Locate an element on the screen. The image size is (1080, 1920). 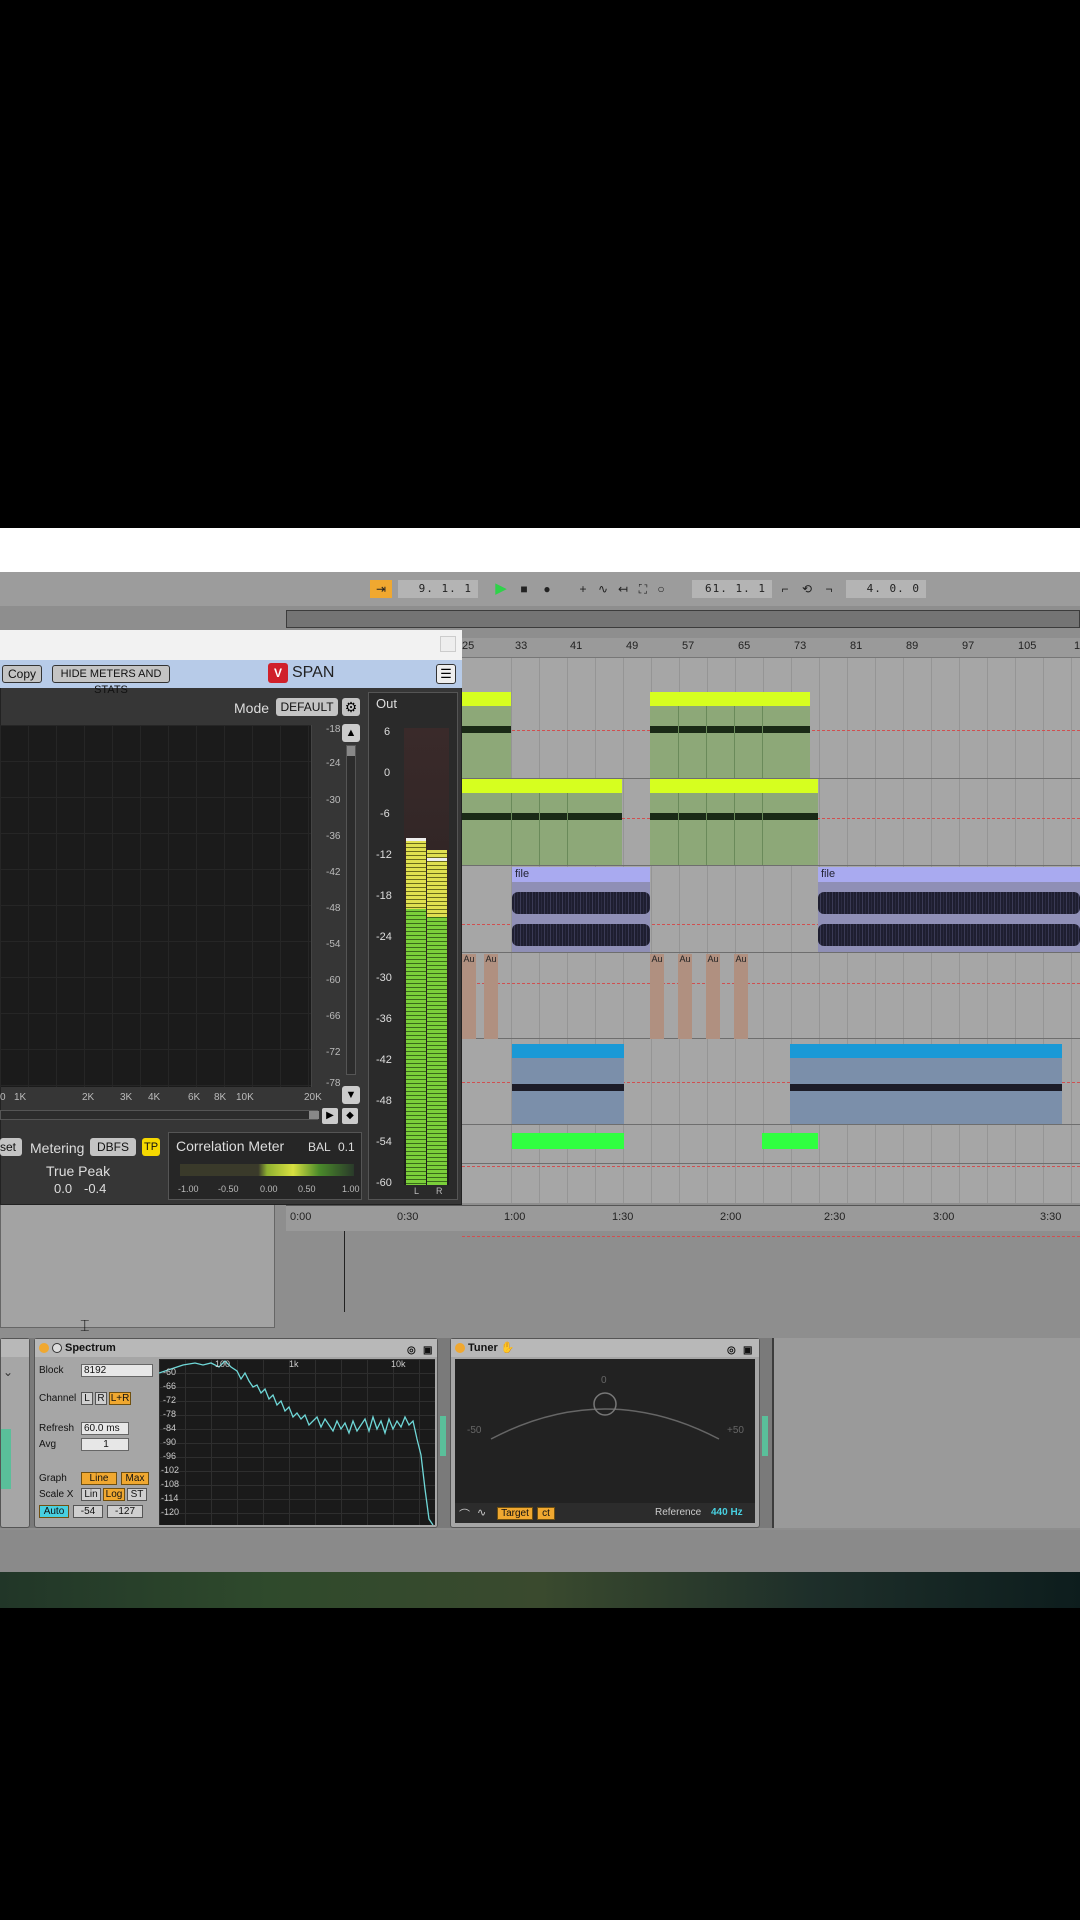
scroll-down-button: ▼ is located at coordinates (351, 1095).